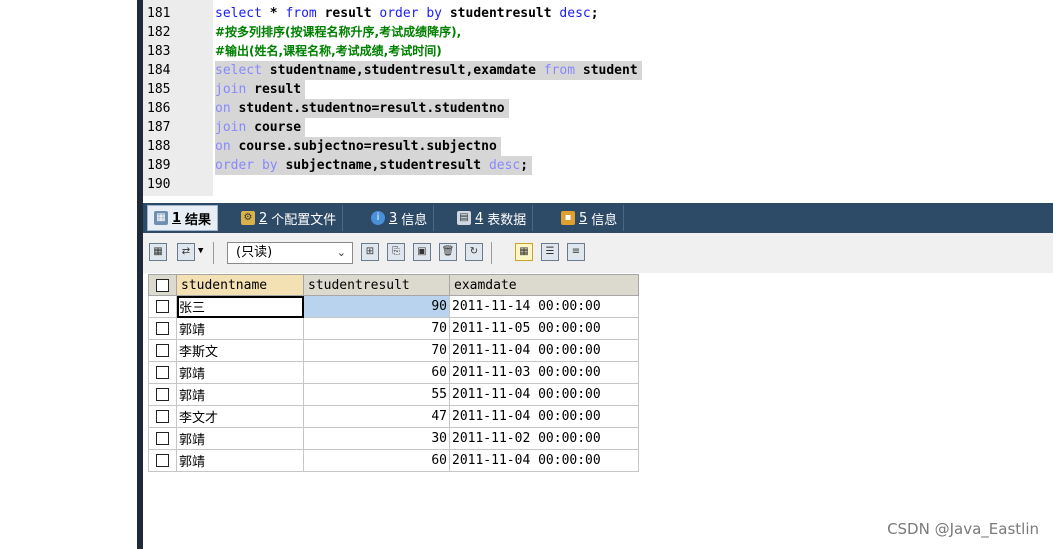 The image size is (1053, 549). Describe the element at coordinates (362, 108) in the screenshot. I see `code-line-selected: on student.studentno=result.studentno` at that location.